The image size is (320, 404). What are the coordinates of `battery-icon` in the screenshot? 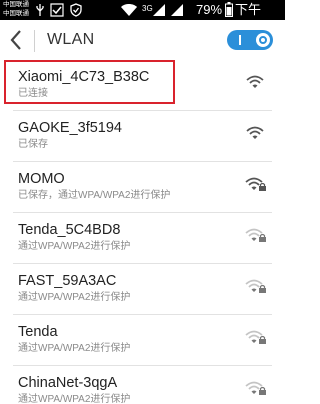 It's located at (229, 9).